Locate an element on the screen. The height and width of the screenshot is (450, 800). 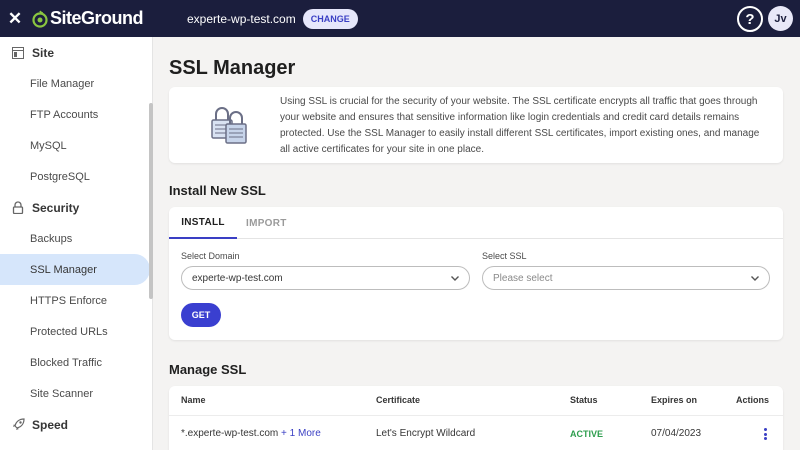
current-domain: experte-wp-test.com is located at coordinates (241, 18).